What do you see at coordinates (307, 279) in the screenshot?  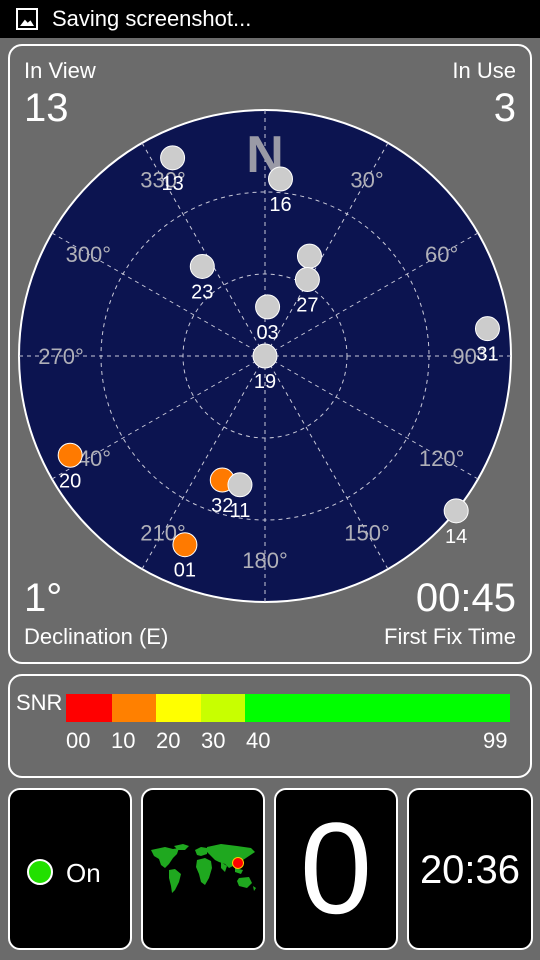 I see `satellite-27-dot` at bounding box center [307, 279].